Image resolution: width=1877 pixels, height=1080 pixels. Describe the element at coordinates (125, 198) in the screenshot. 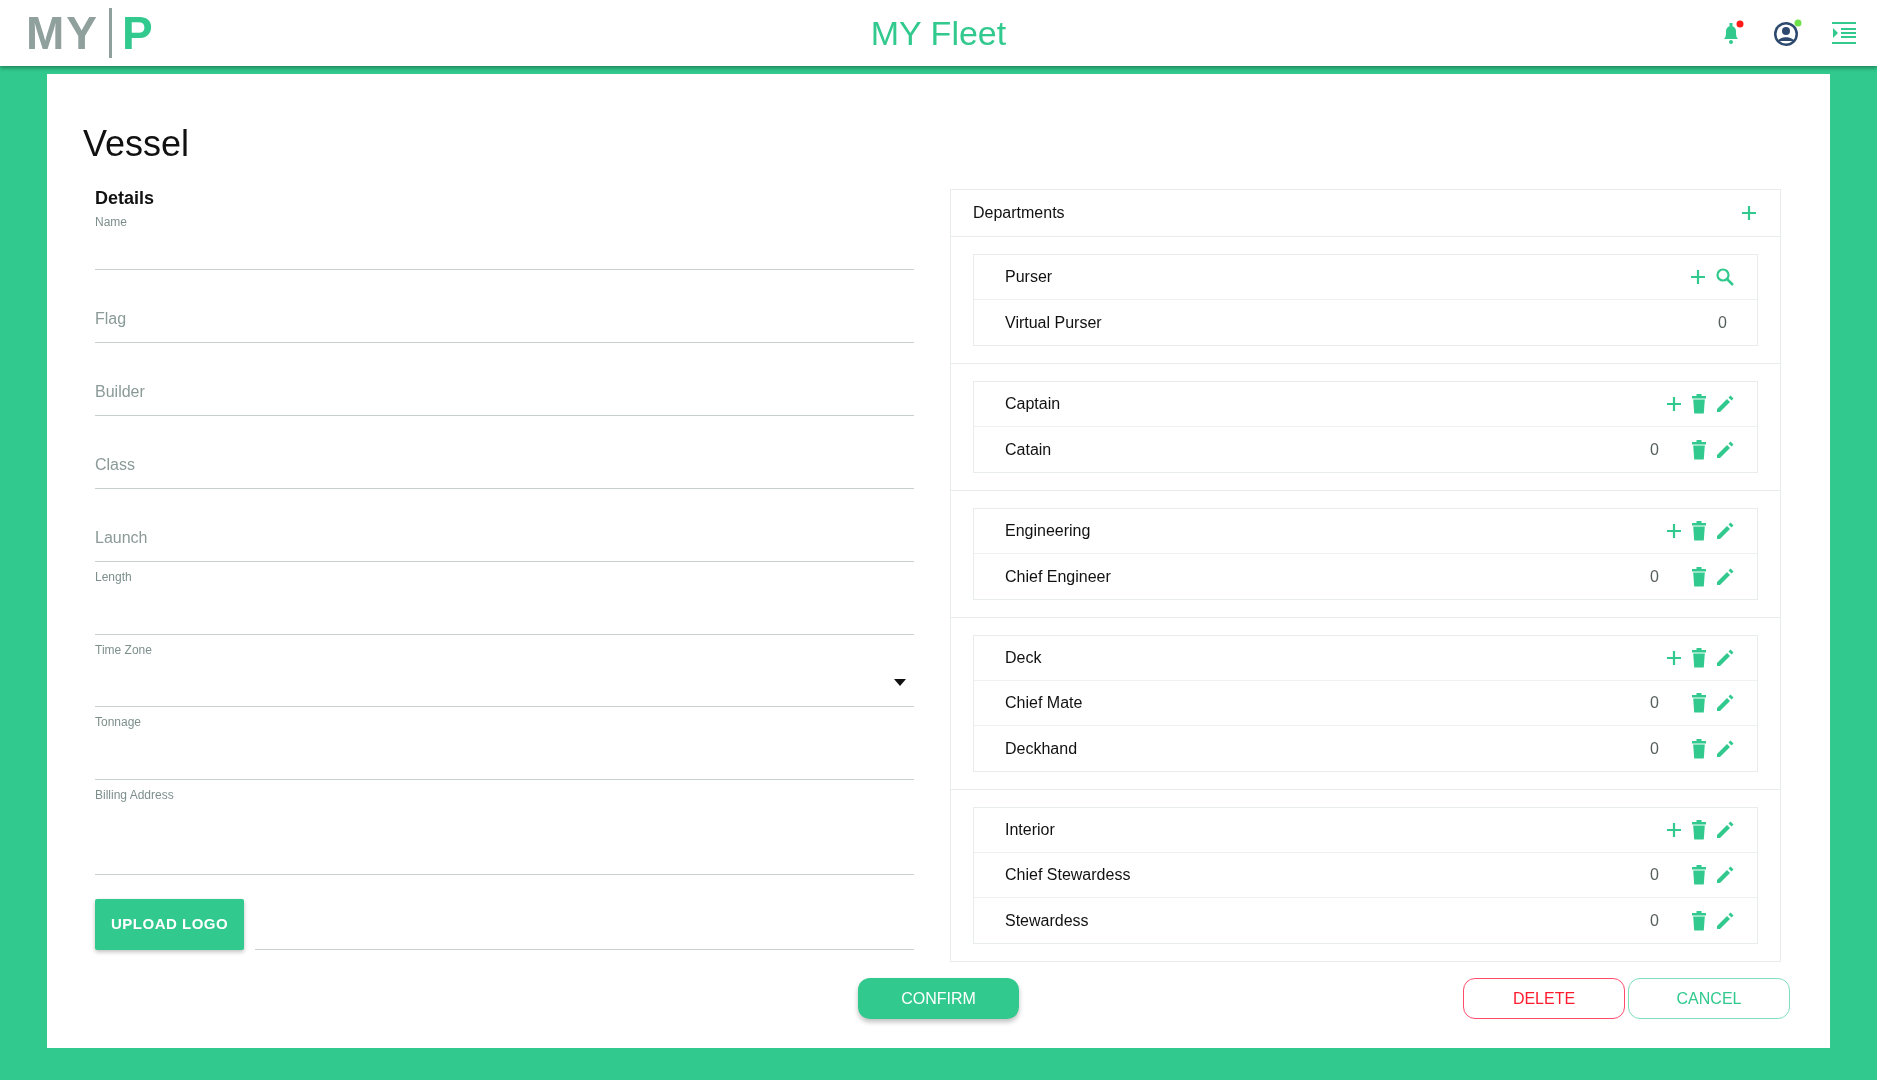

I see `section-heading: Details` at that location.